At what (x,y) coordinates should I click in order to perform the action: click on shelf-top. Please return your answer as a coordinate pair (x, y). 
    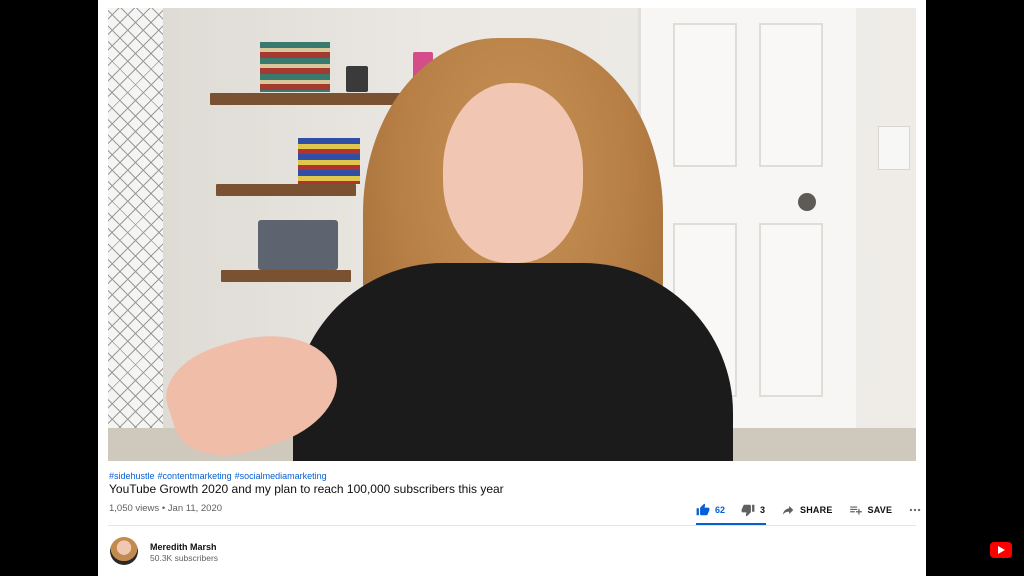
    Looking at the image, I should click on (312, 99).